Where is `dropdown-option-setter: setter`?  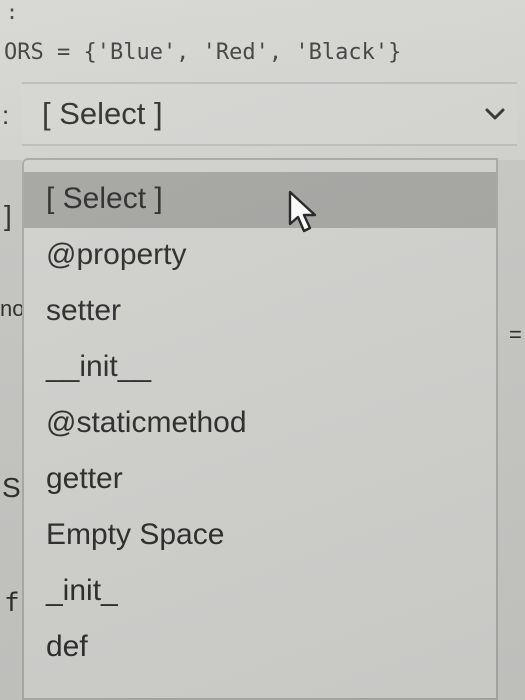 dropdown-option-setter: setter is located at coordinates (260, 312).